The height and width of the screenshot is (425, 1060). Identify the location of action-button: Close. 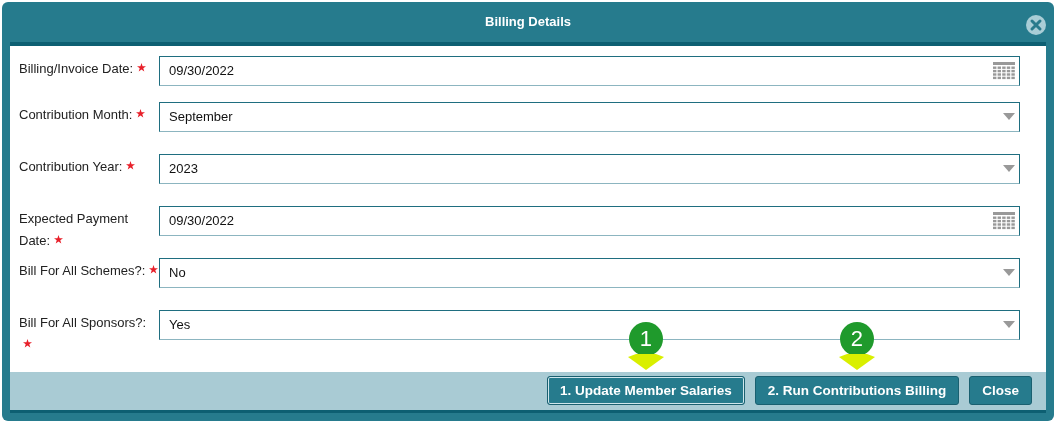
(1000, 391).